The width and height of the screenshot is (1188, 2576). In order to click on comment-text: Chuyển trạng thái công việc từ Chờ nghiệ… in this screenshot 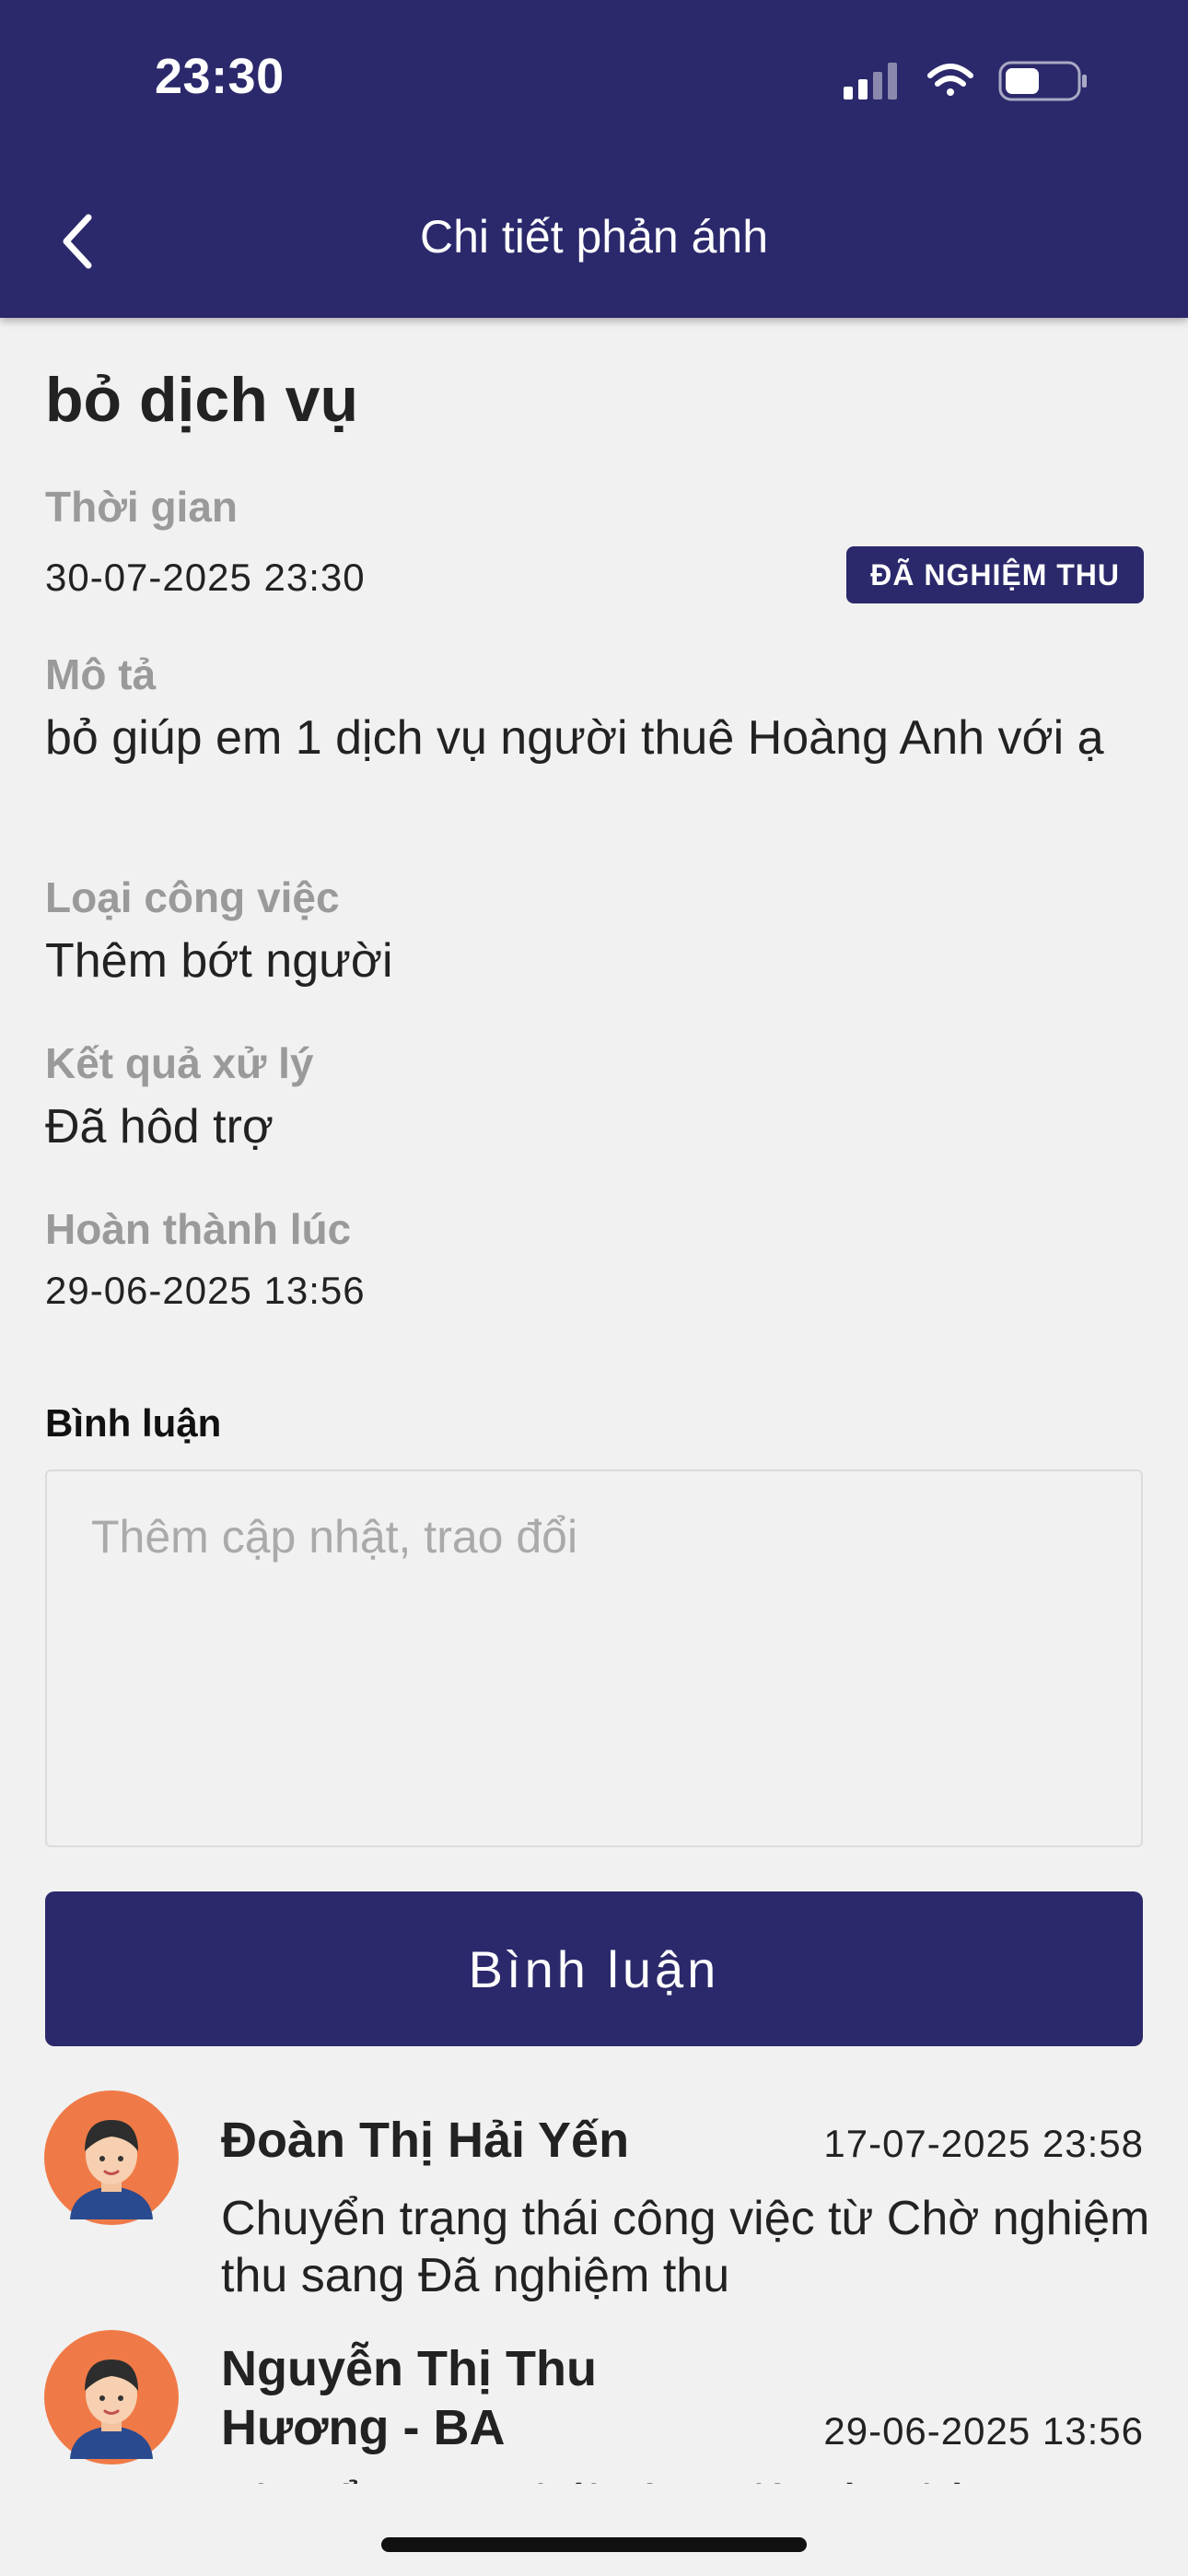, I will do `click(685, 2247)`.